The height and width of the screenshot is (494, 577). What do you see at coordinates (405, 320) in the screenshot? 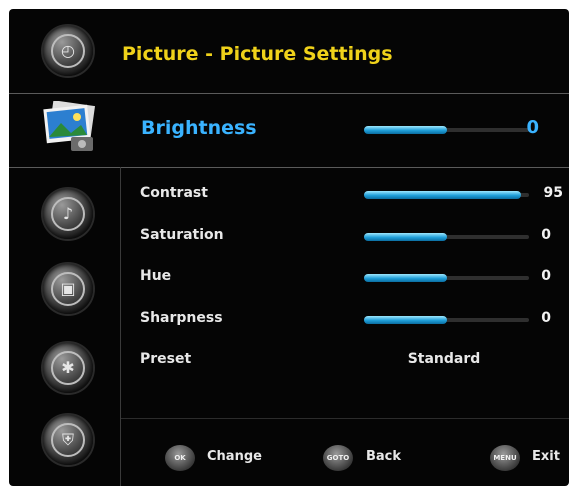
I see `sharpness-slider-fill` at bounding box center [405, 320].